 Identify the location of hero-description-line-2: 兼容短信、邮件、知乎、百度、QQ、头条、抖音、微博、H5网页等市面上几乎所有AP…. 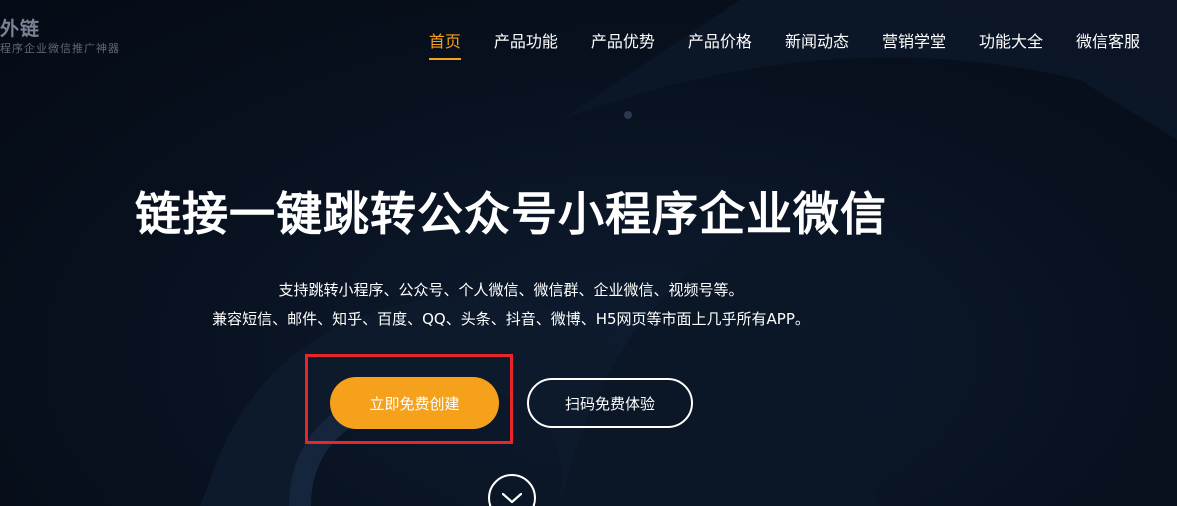
(511, 319).